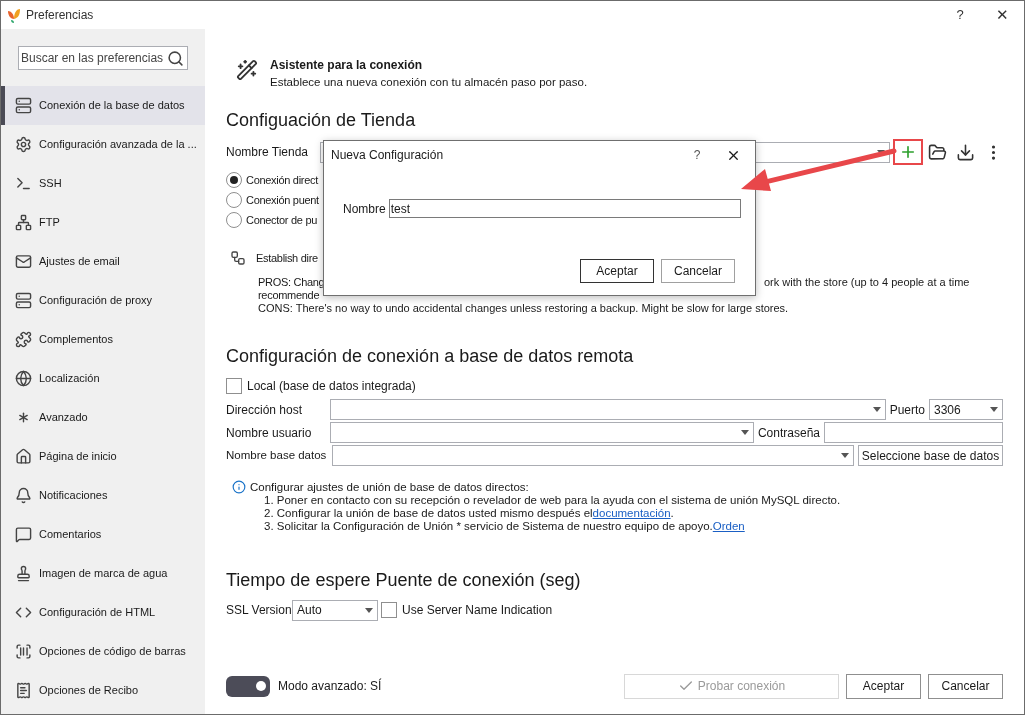  What do you see at coordinates (631, 513) in the screenshot?
I see `link: documentación` at bounding box center [631, 513].